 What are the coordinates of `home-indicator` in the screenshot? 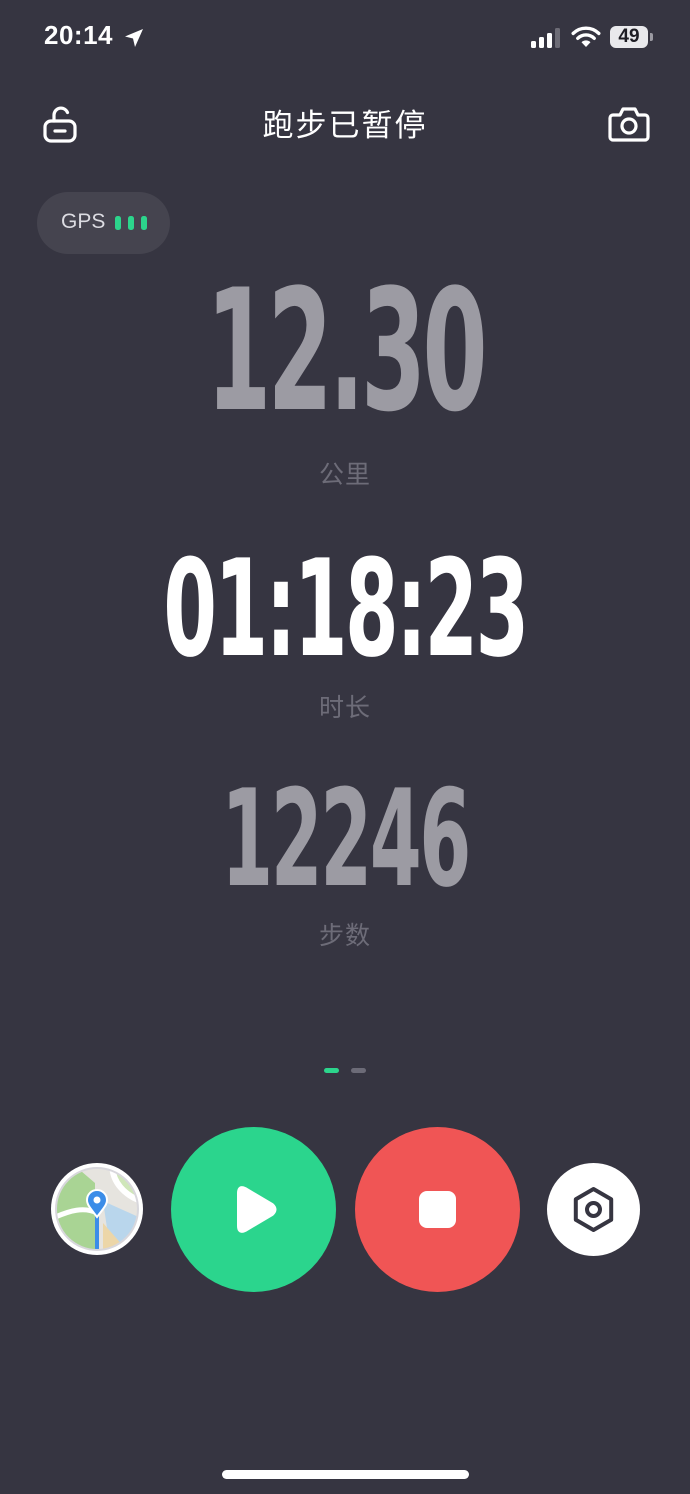 It's located at (345, 1474).